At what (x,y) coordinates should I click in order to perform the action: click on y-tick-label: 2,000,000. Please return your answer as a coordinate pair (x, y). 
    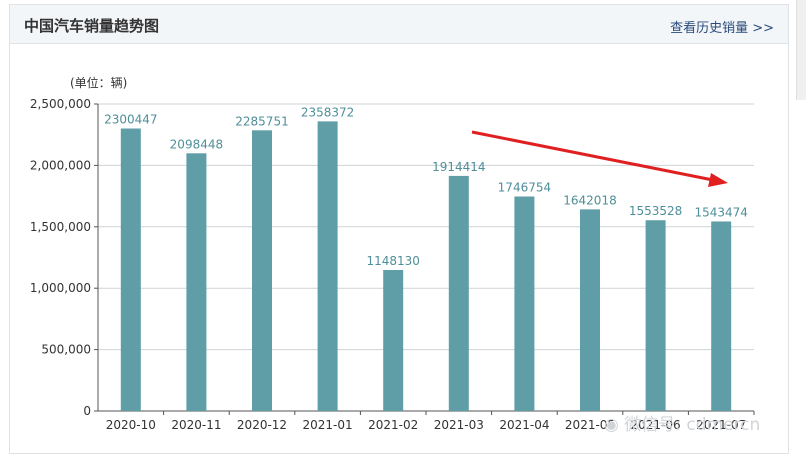
    Looking at the image, I should click on (60, 165).